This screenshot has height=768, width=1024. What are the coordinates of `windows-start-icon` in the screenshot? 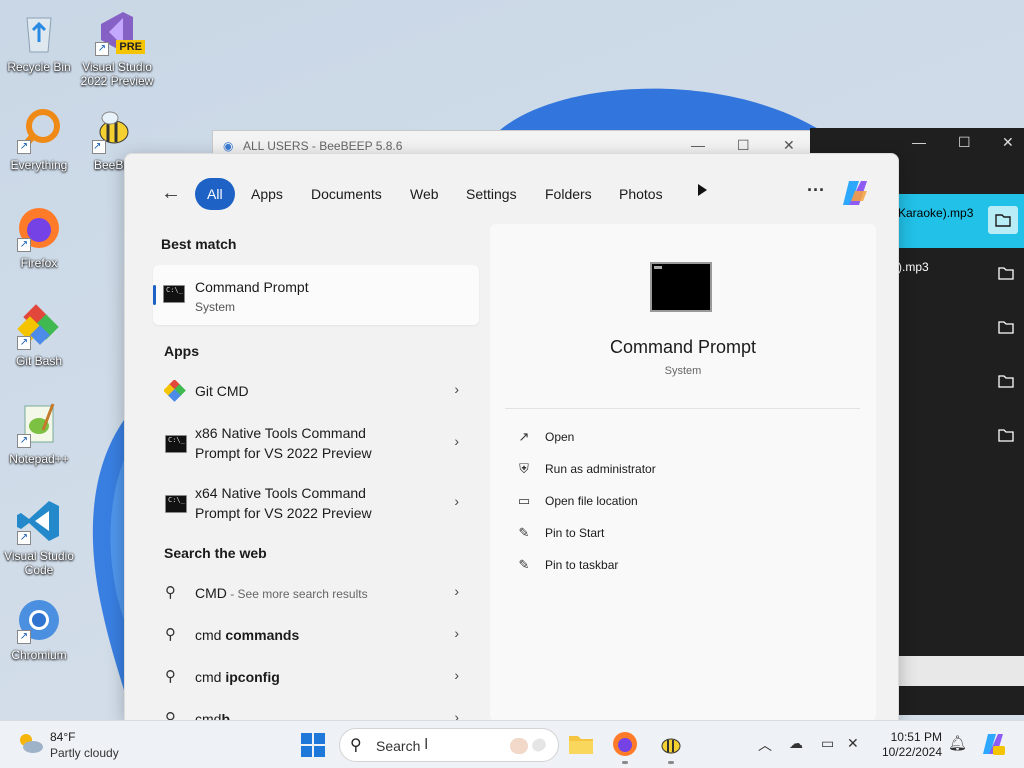 It's located at (313, 745).